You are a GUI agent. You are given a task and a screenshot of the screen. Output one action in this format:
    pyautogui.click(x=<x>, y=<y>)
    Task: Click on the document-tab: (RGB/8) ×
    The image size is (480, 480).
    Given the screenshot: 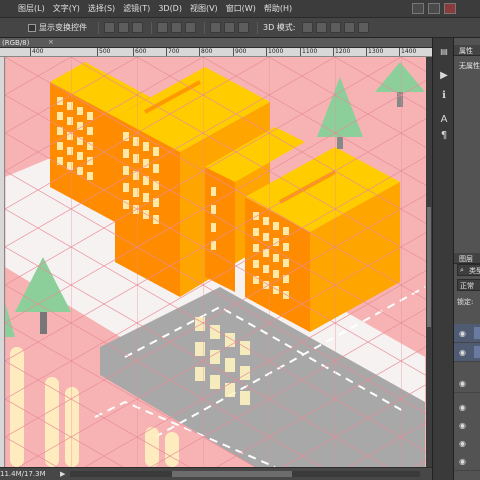 What is the action you would take?
    pyautogui.click(x=216, y=43)
    